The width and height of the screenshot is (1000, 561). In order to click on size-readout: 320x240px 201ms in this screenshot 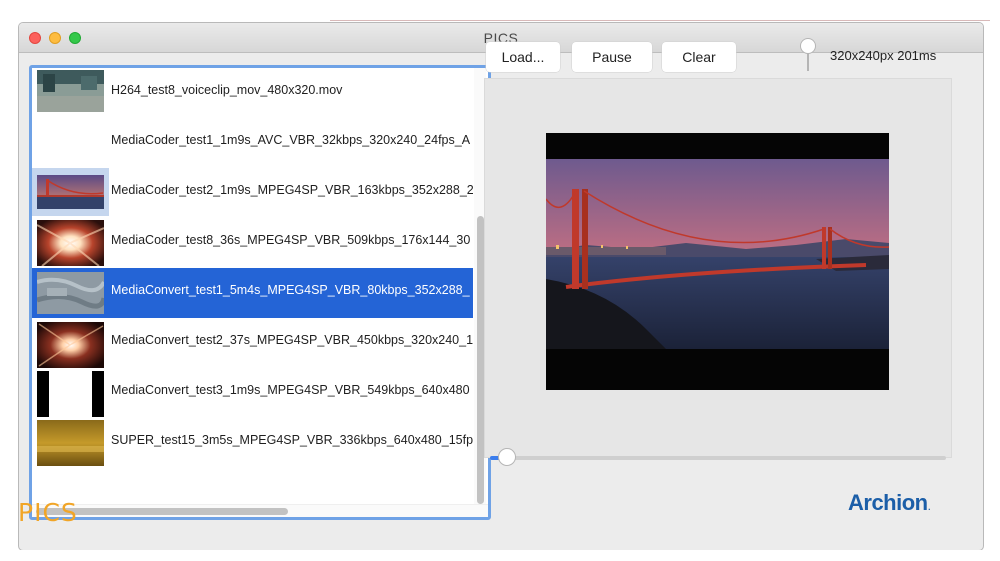, I will do `click(883, 55)`.